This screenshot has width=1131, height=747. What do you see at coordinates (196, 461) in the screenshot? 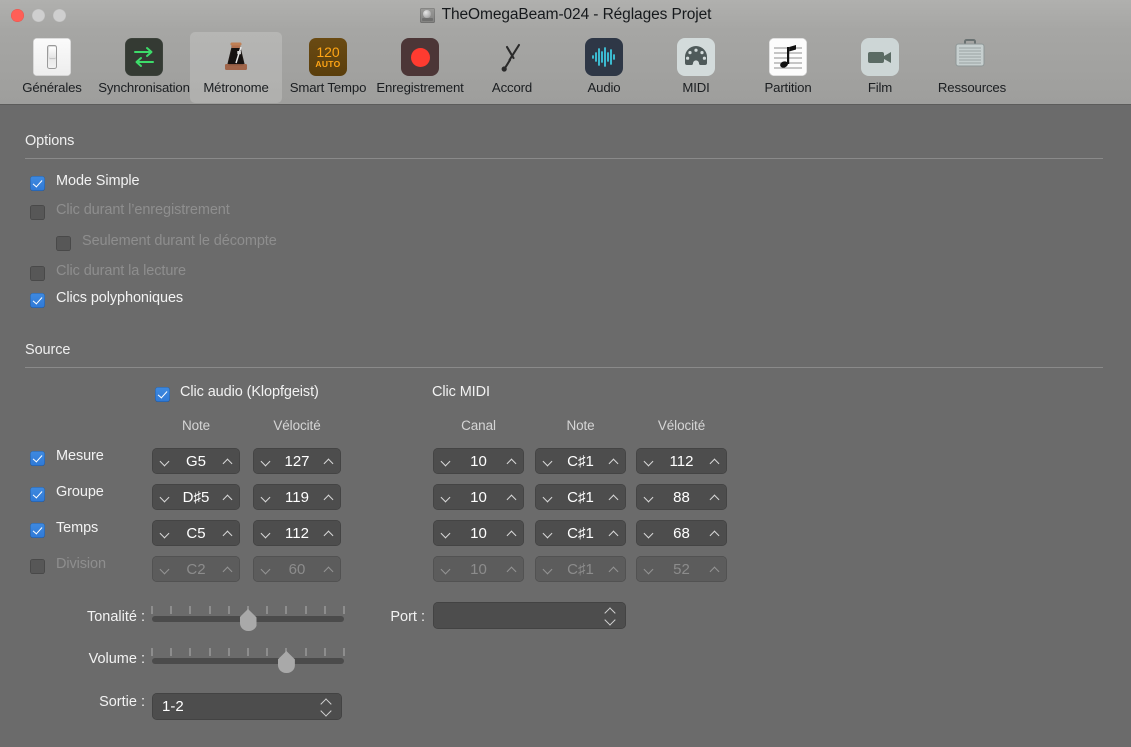
I see `stepper-mesure-audio-note: G5` at bounding box center [196, 461].